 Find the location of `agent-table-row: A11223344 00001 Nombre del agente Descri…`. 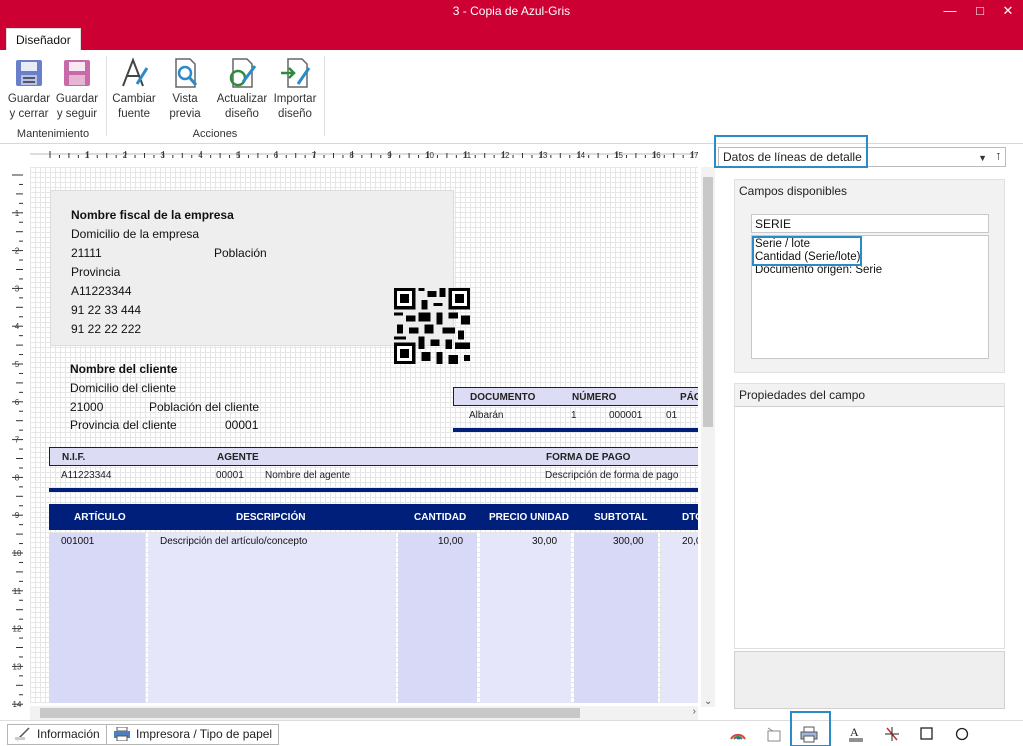

agent-table-row: A11223344 00001 Nombre del agente Descri… is located at coordinates (373, 475).